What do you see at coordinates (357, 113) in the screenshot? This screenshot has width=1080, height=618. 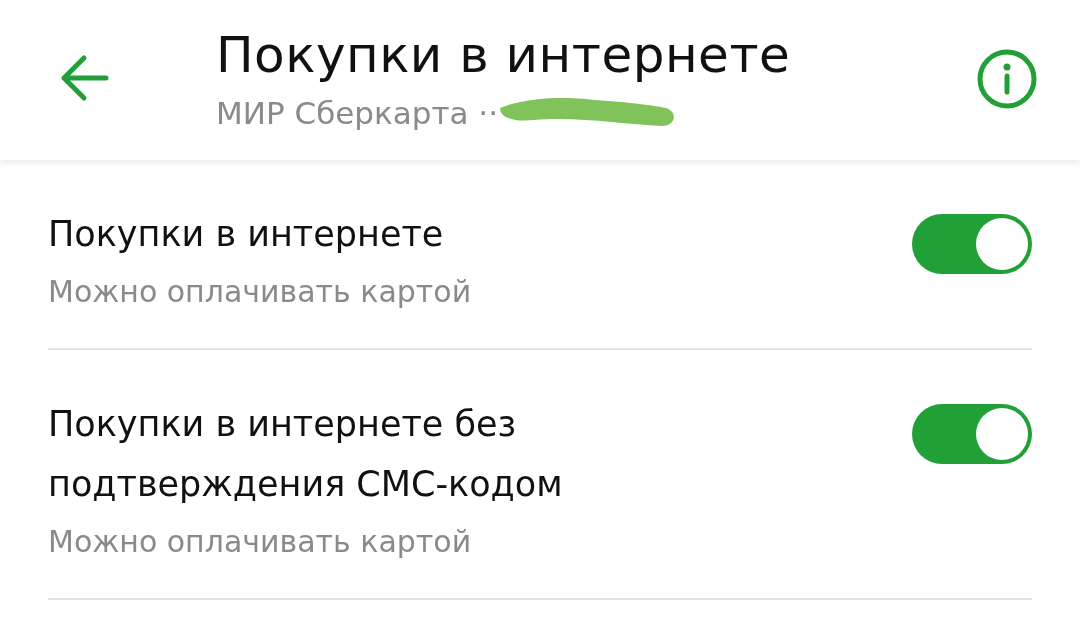 I see `card-name: МИР Сберкарта ··` at bounding box center [357, 113].